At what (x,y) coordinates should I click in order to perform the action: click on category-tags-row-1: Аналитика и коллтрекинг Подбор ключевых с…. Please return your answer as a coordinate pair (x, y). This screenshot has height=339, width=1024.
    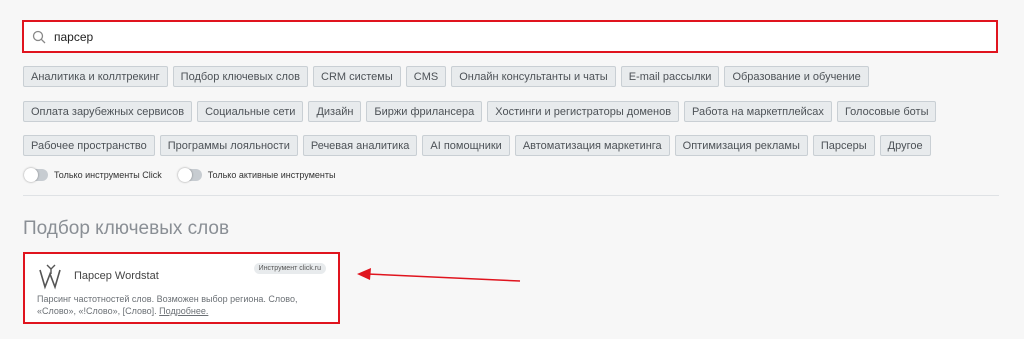
    Looking at the image, I should click on (446, 76).